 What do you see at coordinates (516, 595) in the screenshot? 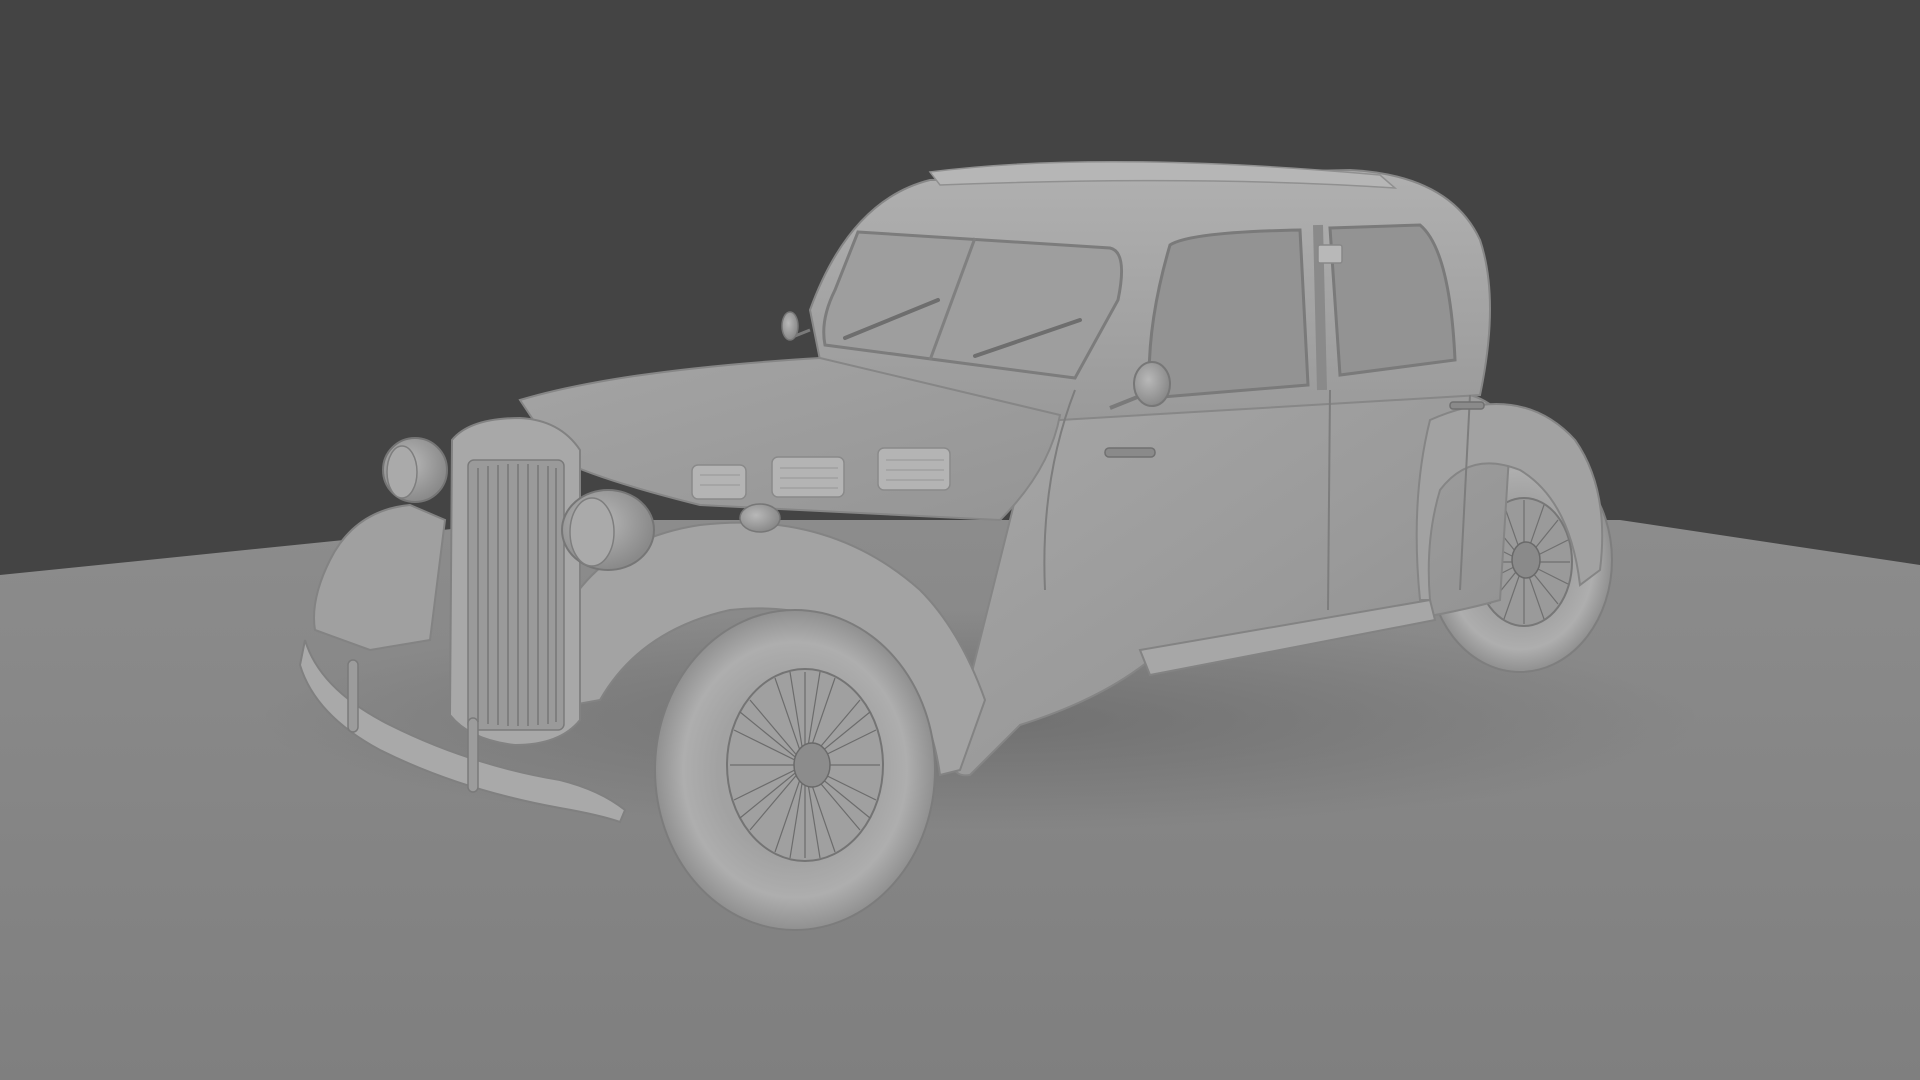
I see `radiator-grille` at bounding box center [516, 595].